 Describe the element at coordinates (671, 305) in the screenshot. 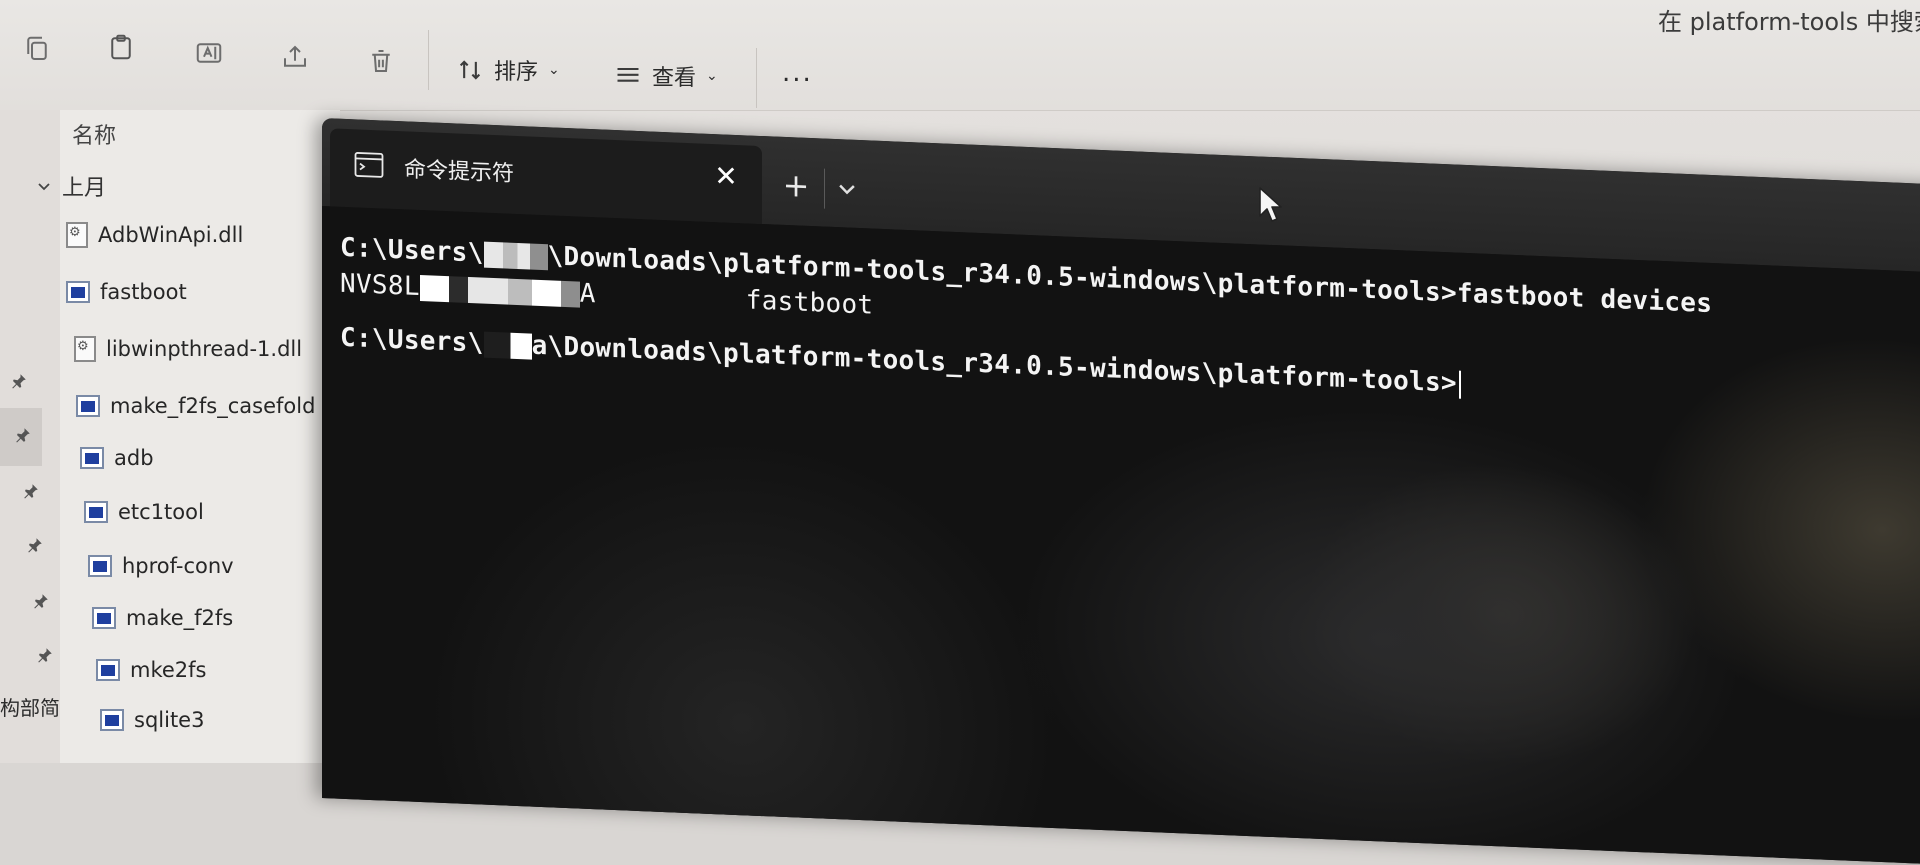

I see `tab-spacing` at that location.